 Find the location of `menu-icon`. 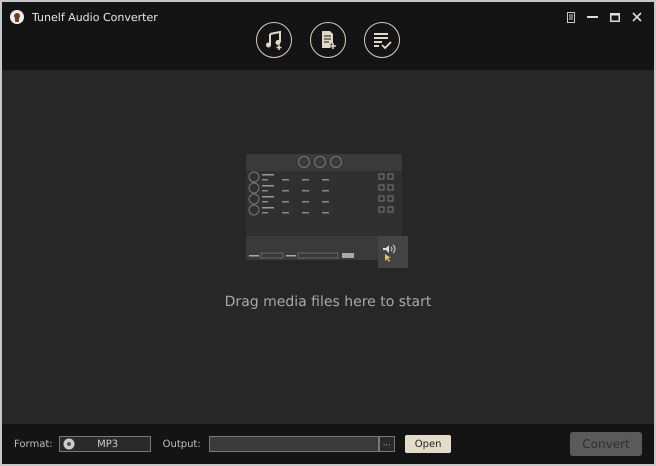

menu-icon is located at coordinates (571, 17).